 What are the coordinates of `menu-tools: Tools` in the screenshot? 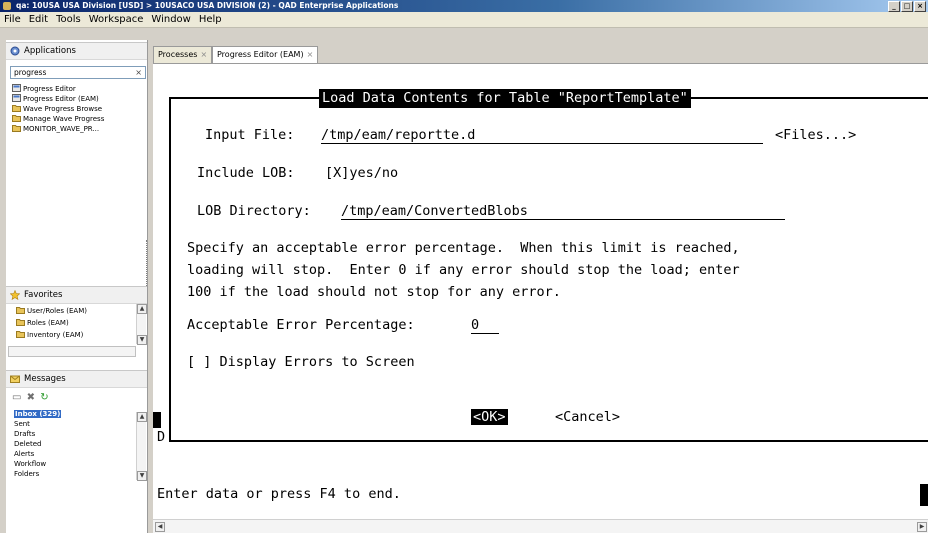 It's located at (68, 19).